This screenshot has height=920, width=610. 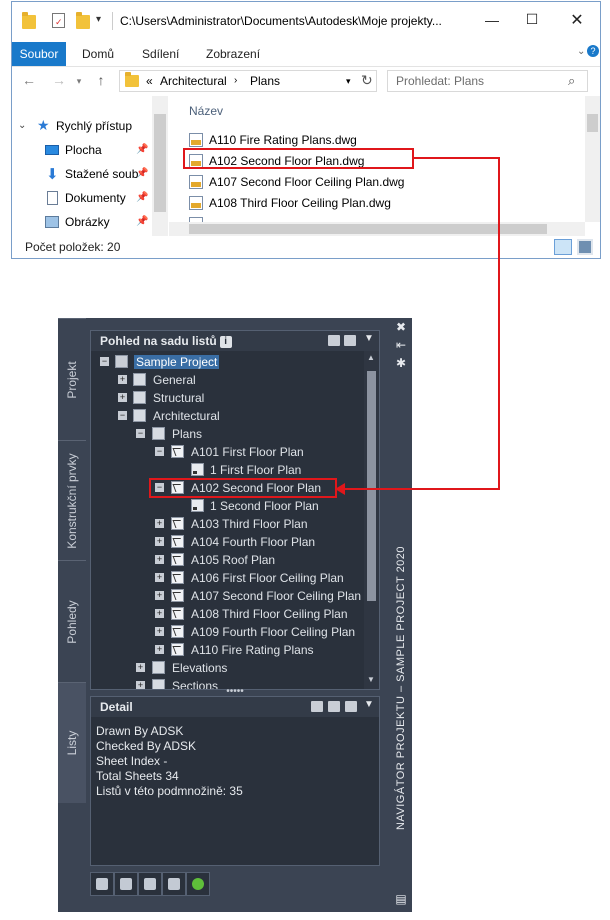 What do you see at coordinates (226, 524) in the screenshot?
I see `tree-node-sheet: + A103 Third Floor Plan` at bounding box center [226, 524].